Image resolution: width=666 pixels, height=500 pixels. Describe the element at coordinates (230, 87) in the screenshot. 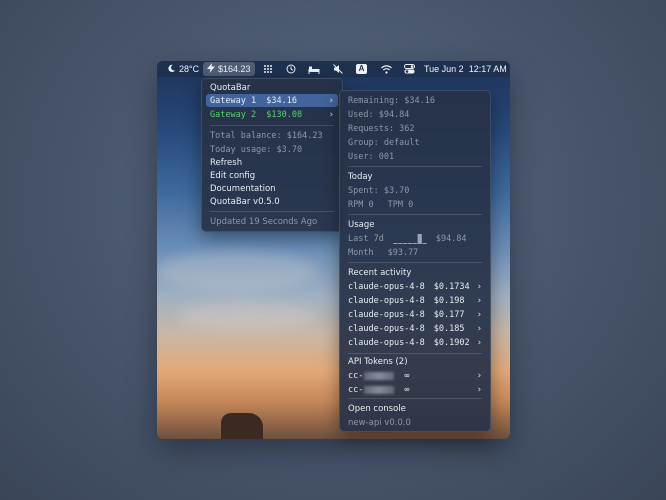

I see `menu-title: QuotaBar` at that location.